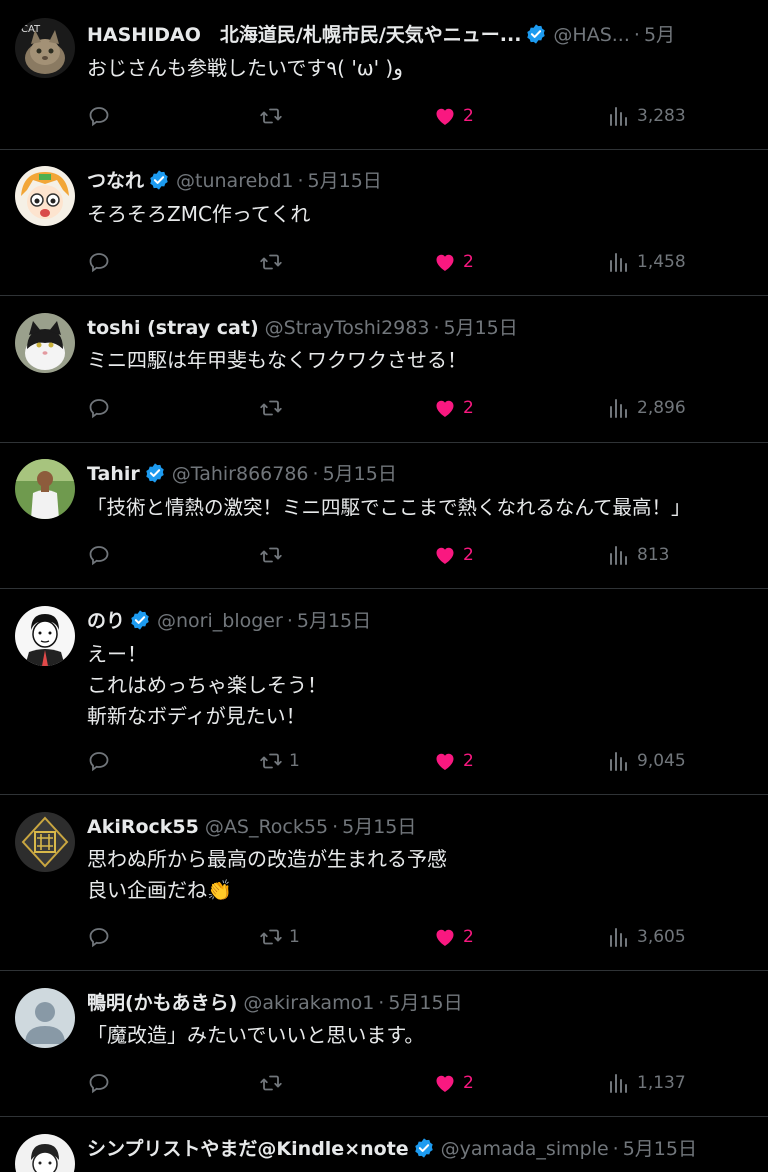 The width and height of the screenshot is (768, 1172). Describe the element at coordinates (646, 761) in the screenshot. I see `views-button: 9,045` at that location.